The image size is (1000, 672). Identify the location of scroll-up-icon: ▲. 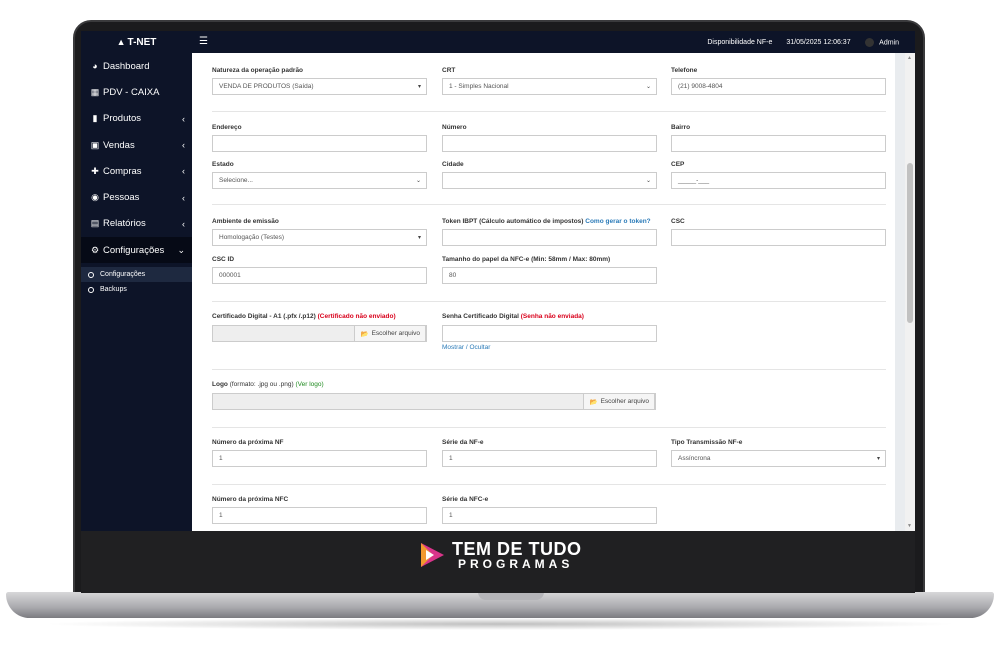
(909, 58).